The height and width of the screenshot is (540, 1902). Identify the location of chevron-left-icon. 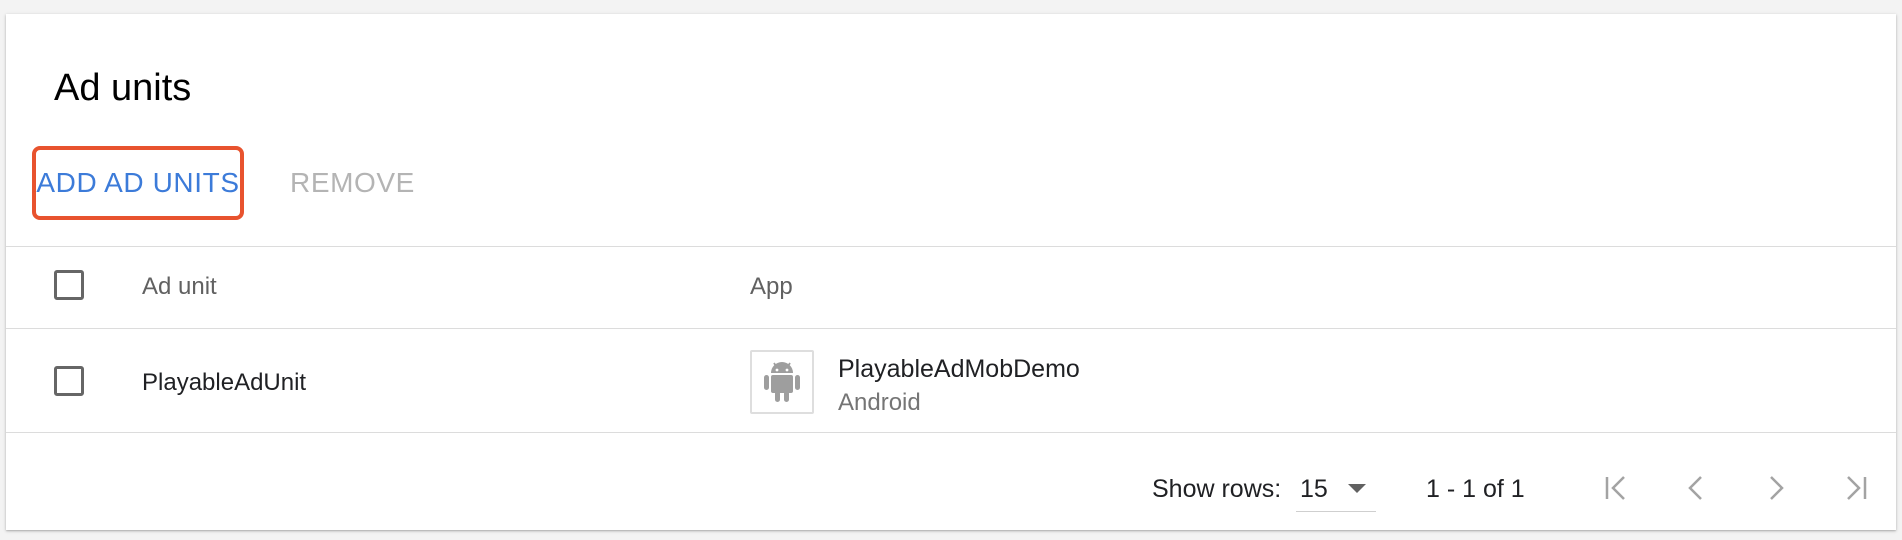
(1695, 488).